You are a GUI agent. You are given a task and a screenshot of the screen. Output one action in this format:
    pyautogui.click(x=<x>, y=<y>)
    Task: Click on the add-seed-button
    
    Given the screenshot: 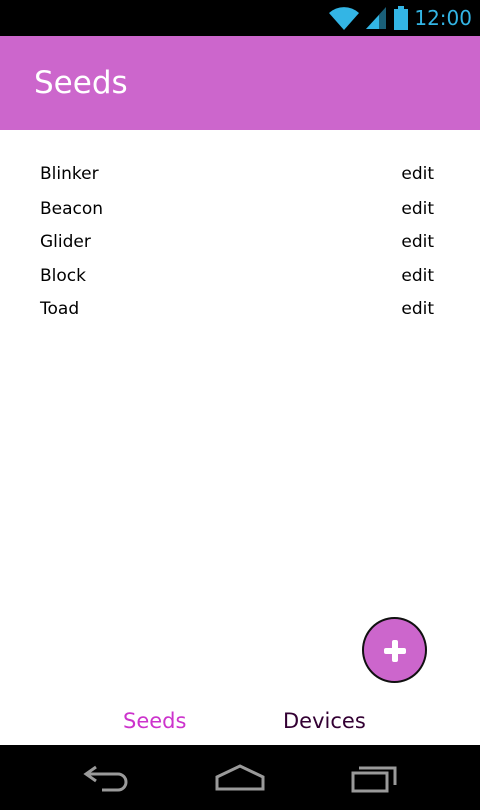 What is the action you would take?
    pyautogui.click(x=394, y=650)
    